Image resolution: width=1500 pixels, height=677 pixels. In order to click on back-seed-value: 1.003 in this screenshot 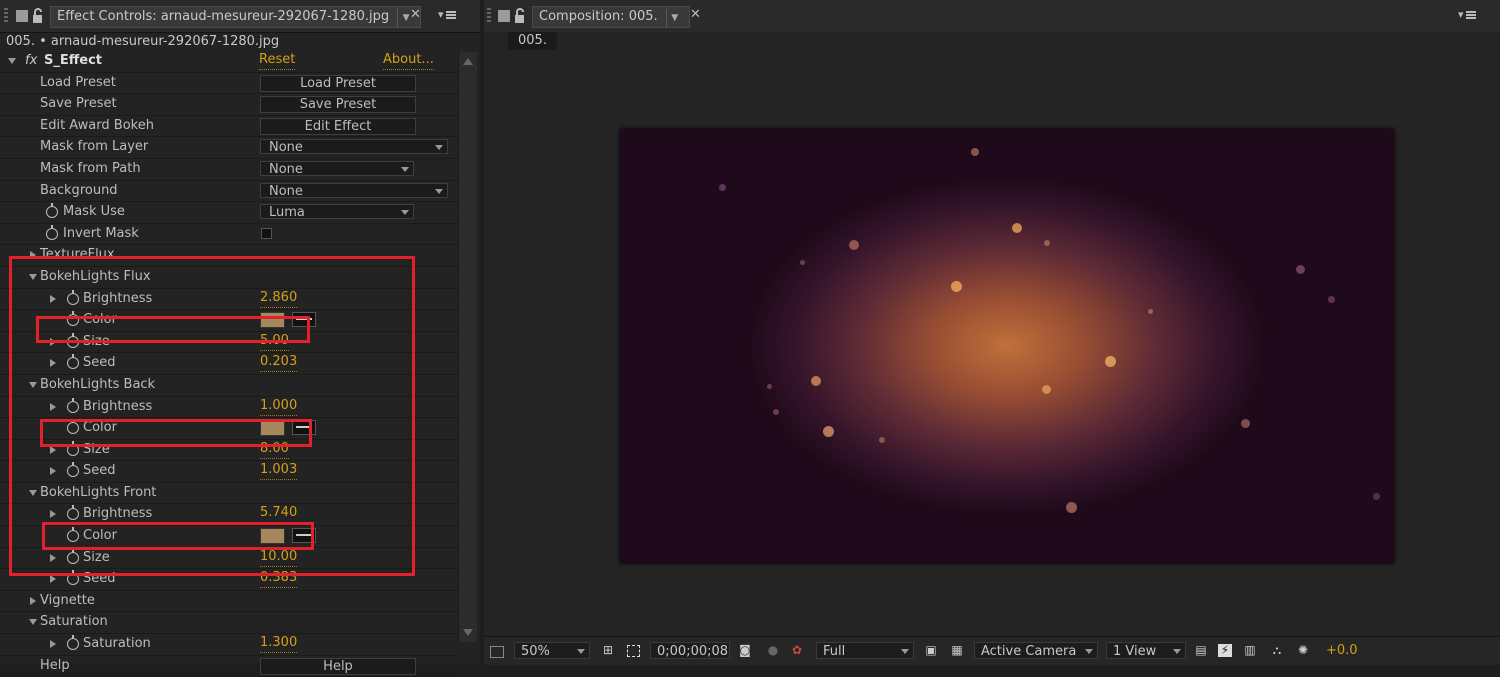, I will do `click(279, 471)`.